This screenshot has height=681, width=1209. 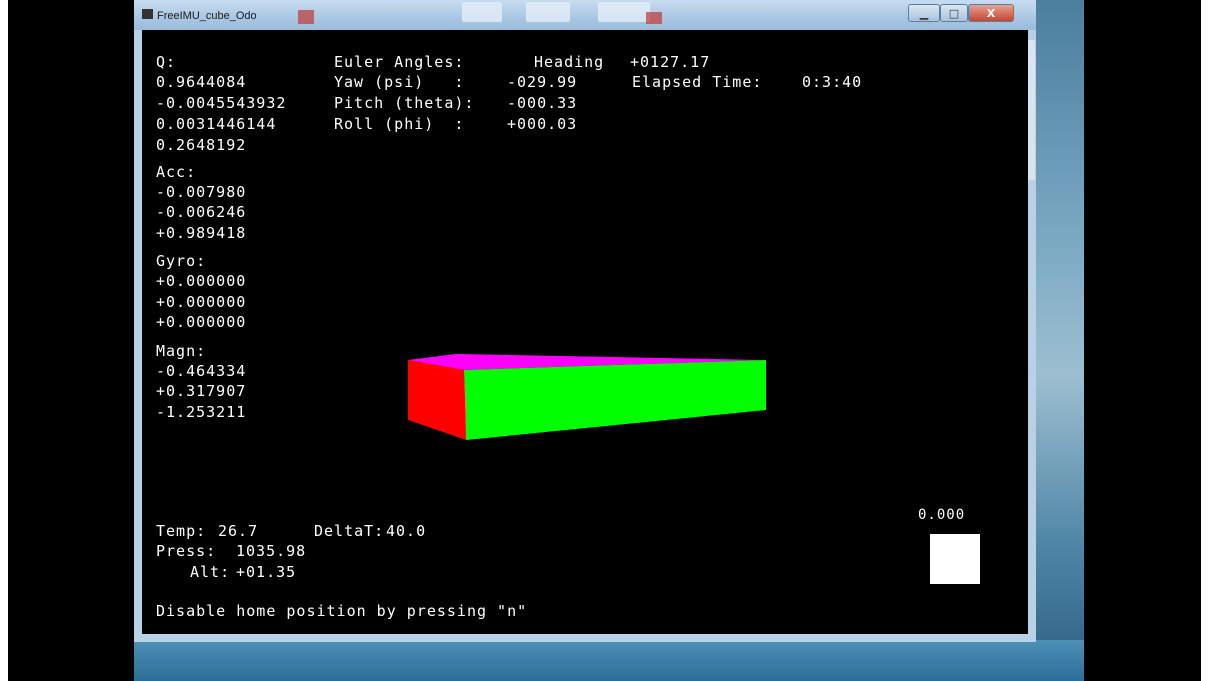 What do you see at coordinates (216, 124) in the screenshot?
I see `quaternion-y: 0.0031446144` at bounding box center [216, 124].